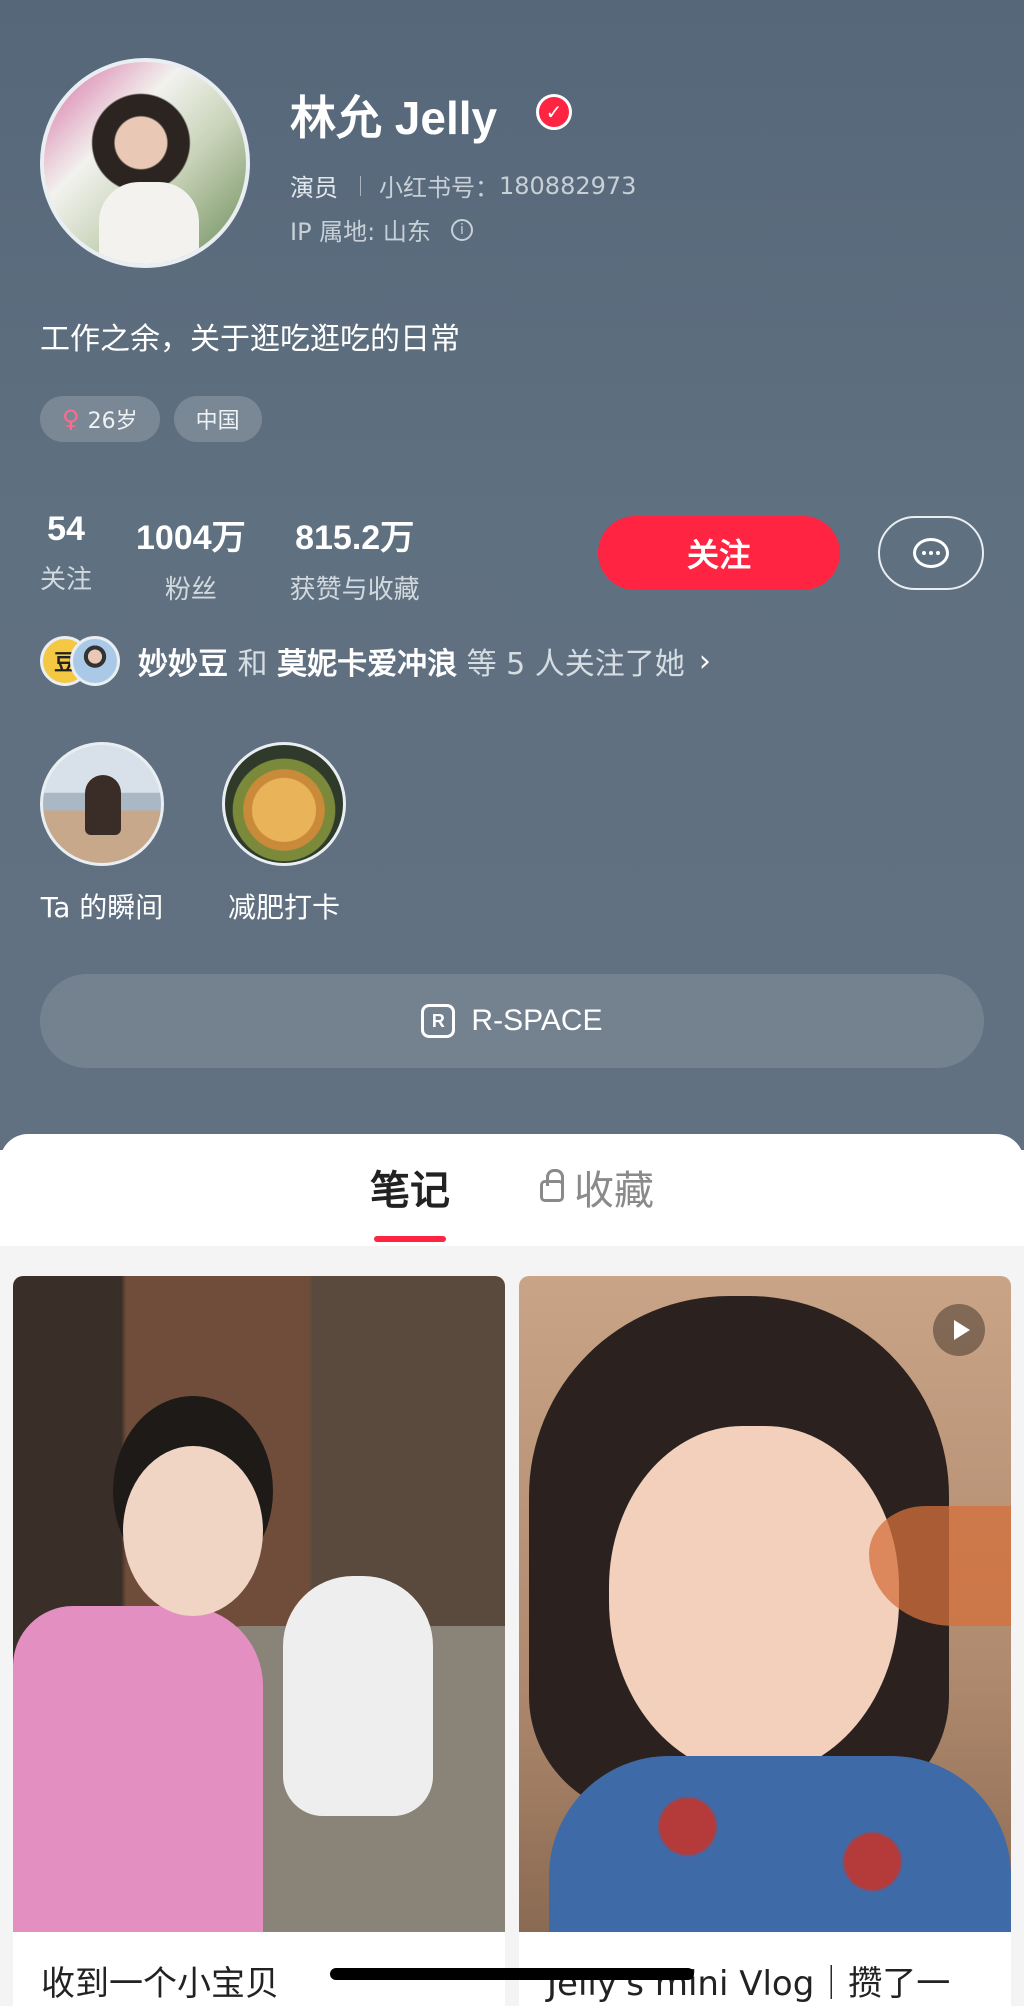  Describe the element at coordinates (66, 558) in the screenshot. I see `stat-following: 54 关注` at that location.